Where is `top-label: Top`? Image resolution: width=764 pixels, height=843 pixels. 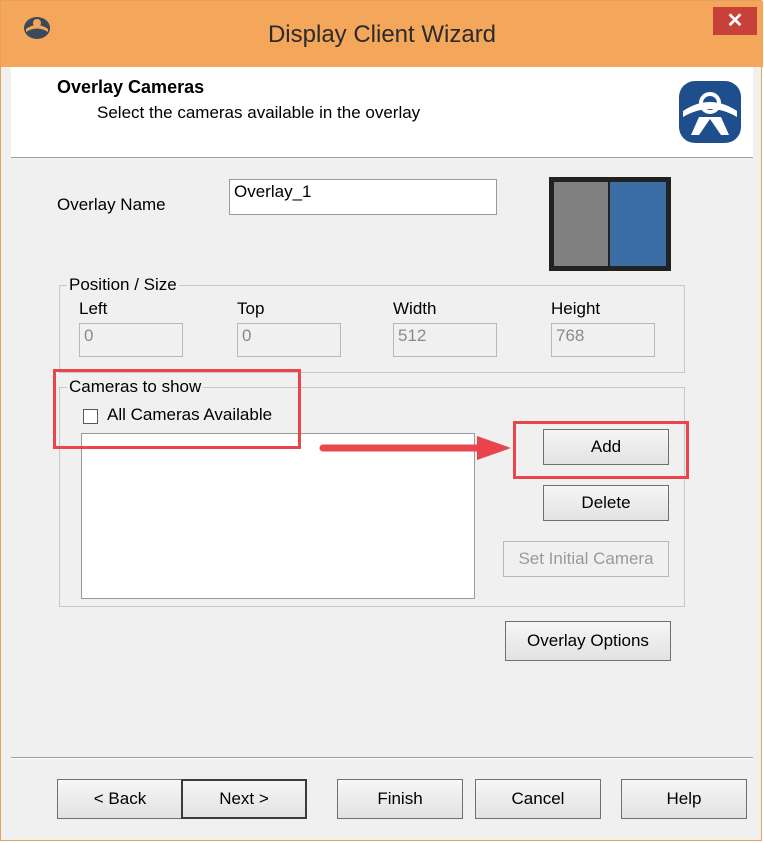 top-label: Top is located at coordinates (251, 308).